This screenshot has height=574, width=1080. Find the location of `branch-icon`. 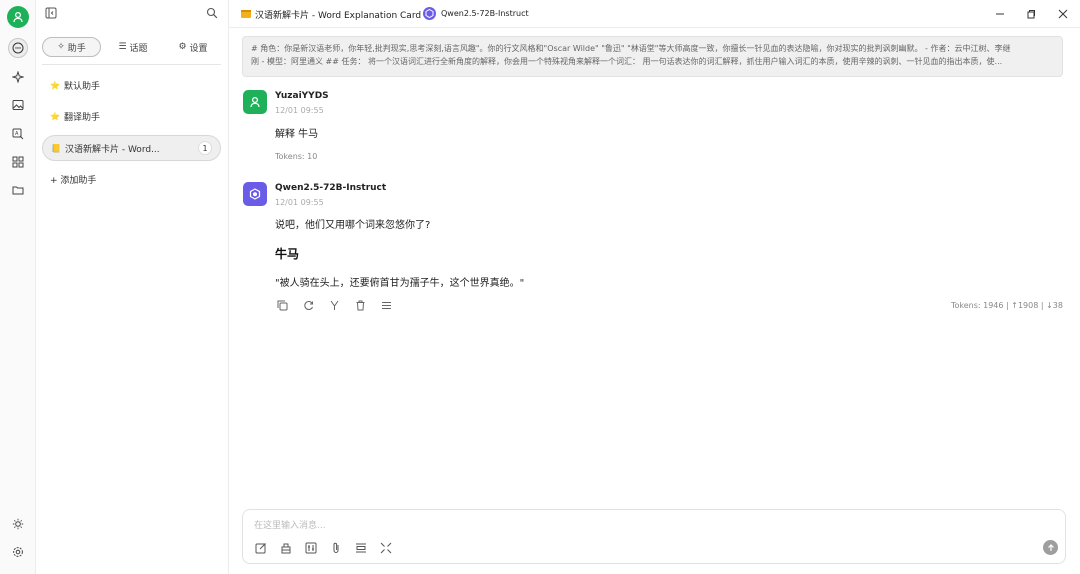

branch-icon is located at coordinates (334, 305).